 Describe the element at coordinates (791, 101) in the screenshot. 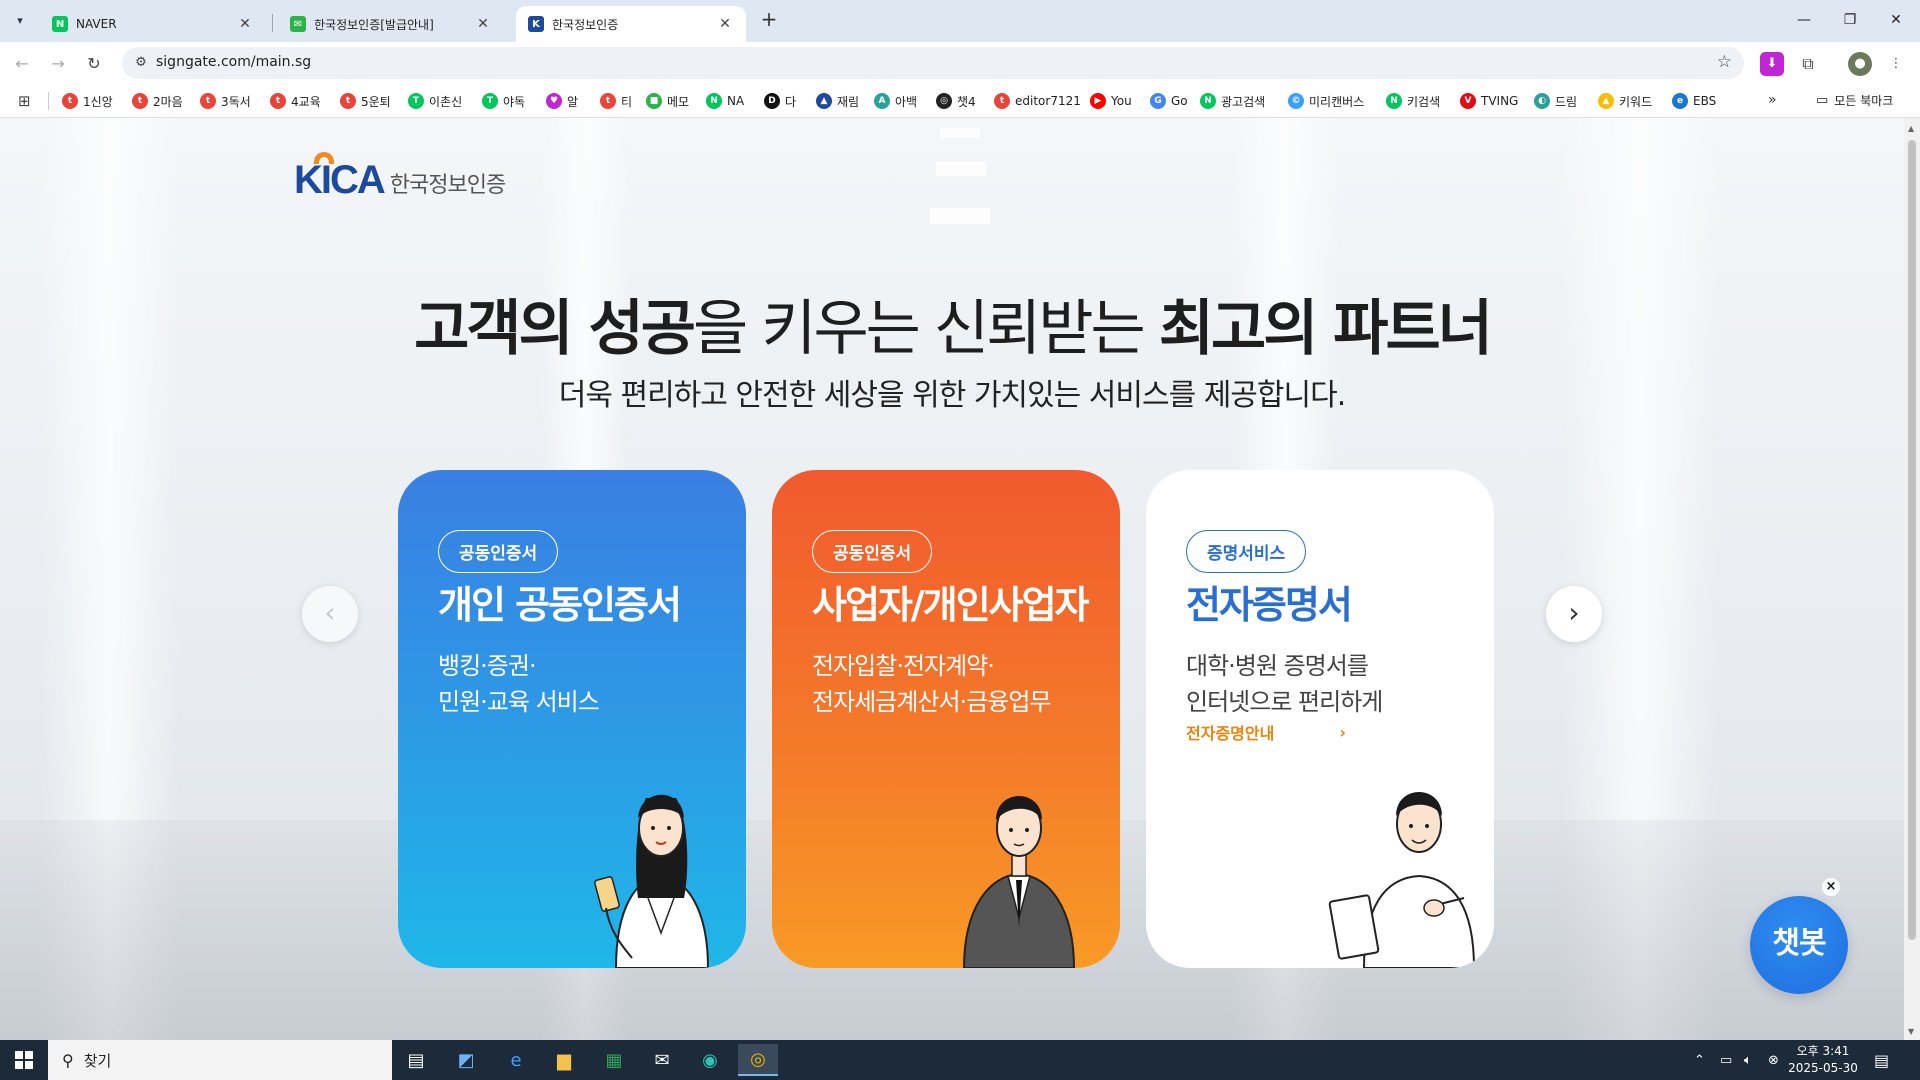

I see `bookmark-label: 다` at that location.